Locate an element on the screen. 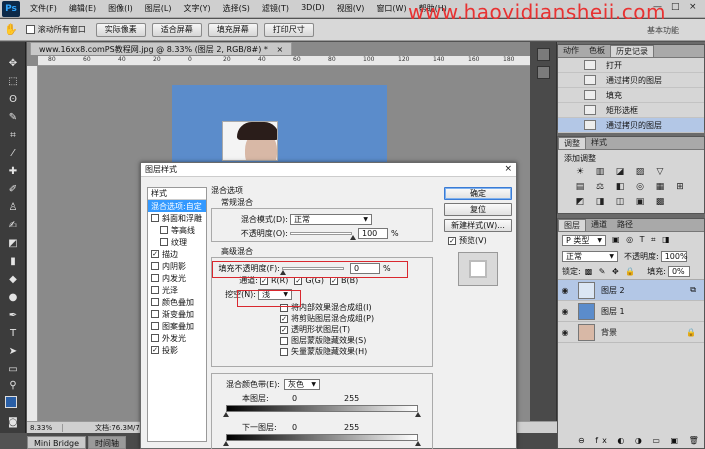 The height and width of the screenshot is (449, 705). menu-item: 滤镜(T) is located at coordinates (275, 8).